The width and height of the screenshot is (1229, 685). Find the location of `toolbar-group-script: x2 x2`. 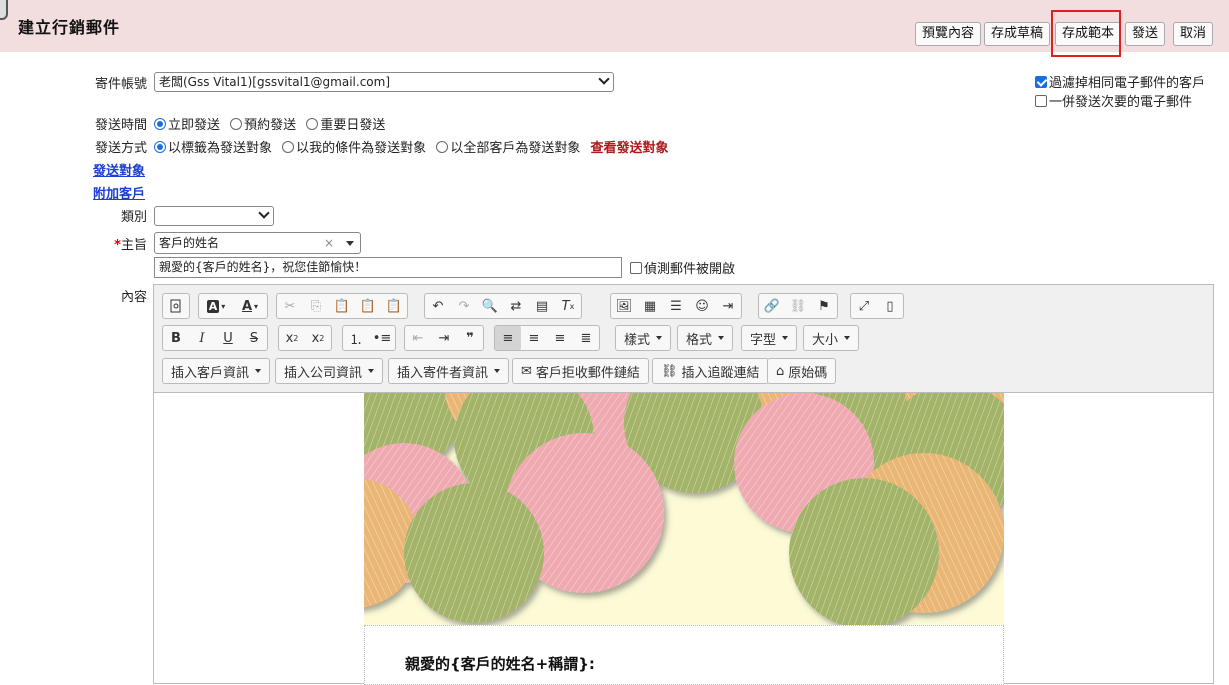

toolbar-group-script: x2 x2 is located at coordinates (305, 338).